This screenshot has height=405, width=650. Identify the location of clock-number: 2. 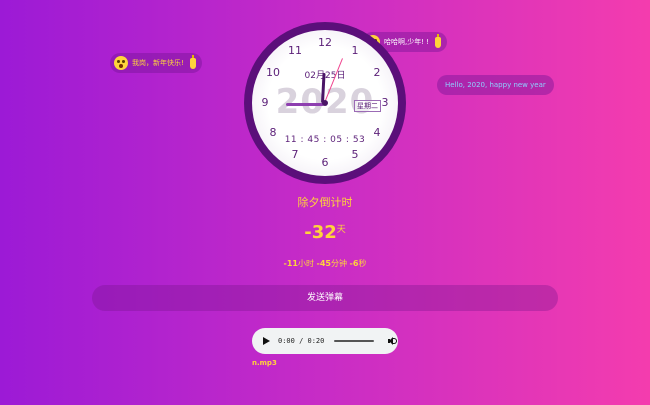
(377, 72).